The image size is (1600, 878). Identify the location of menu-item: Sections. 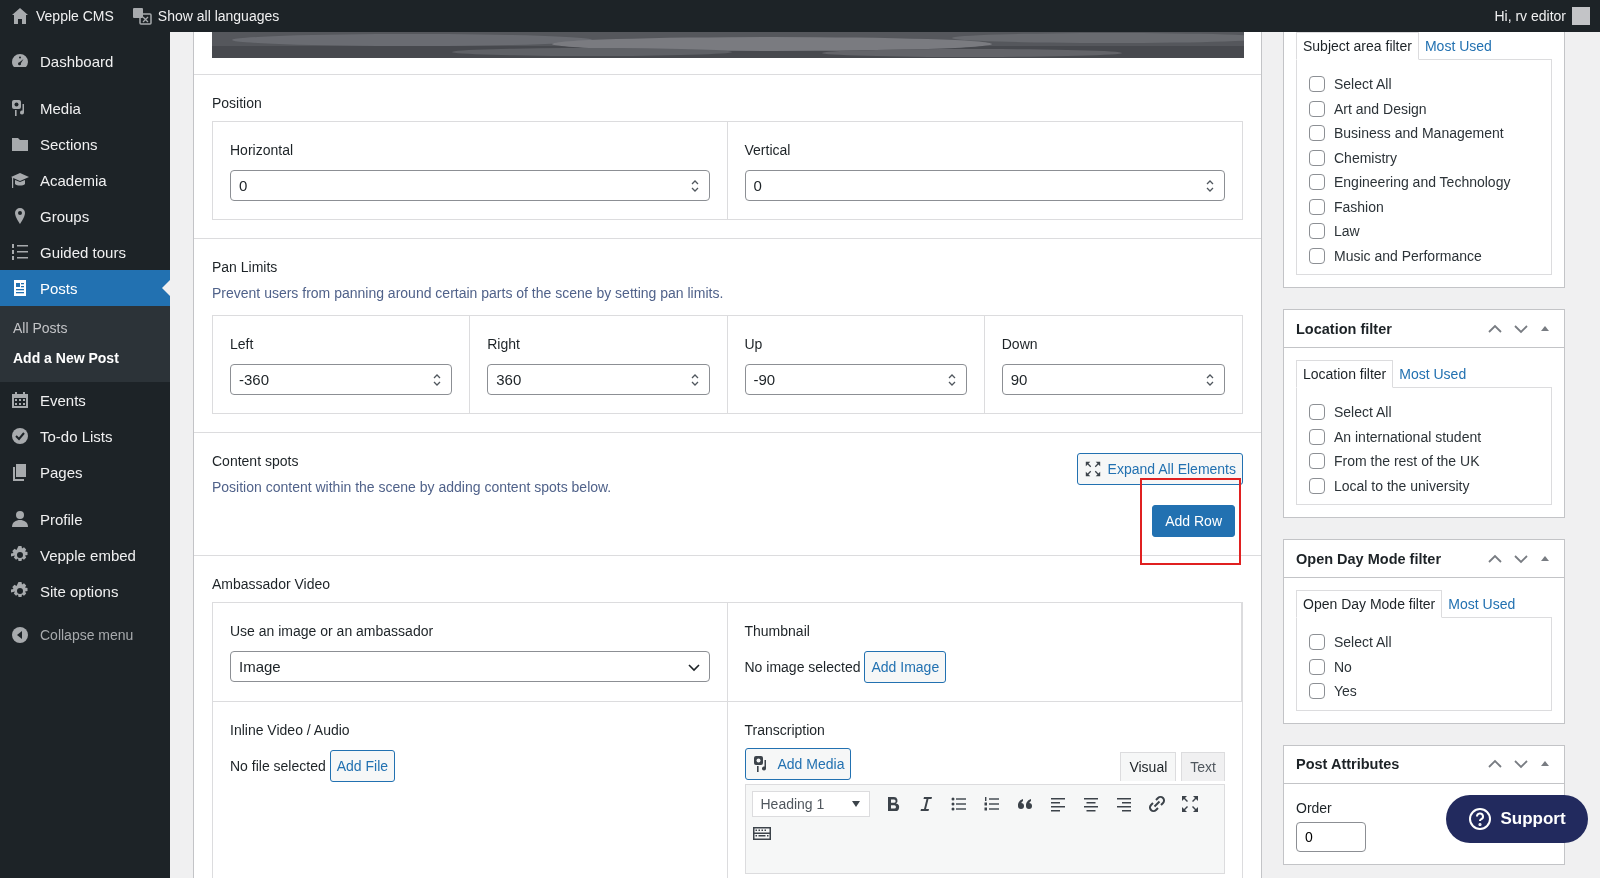
(85, 144).